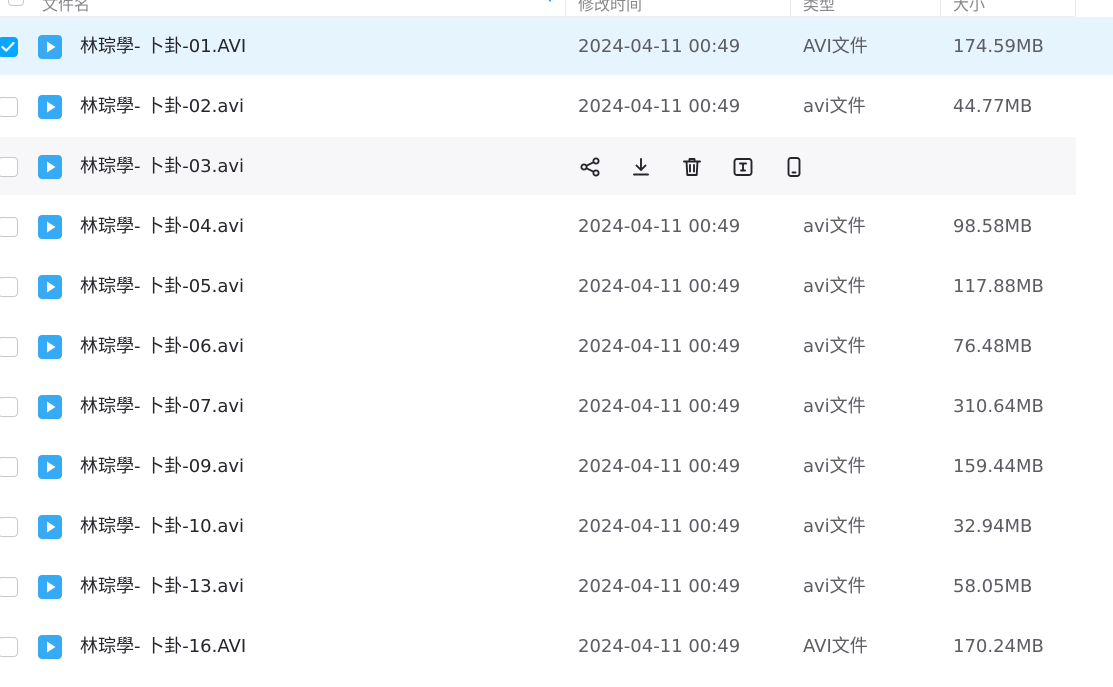 The image size is (1113, 687). Describe the element at coordinates (66, 7) in the screenshot. I see `column-header-name: 文件名` at that location.